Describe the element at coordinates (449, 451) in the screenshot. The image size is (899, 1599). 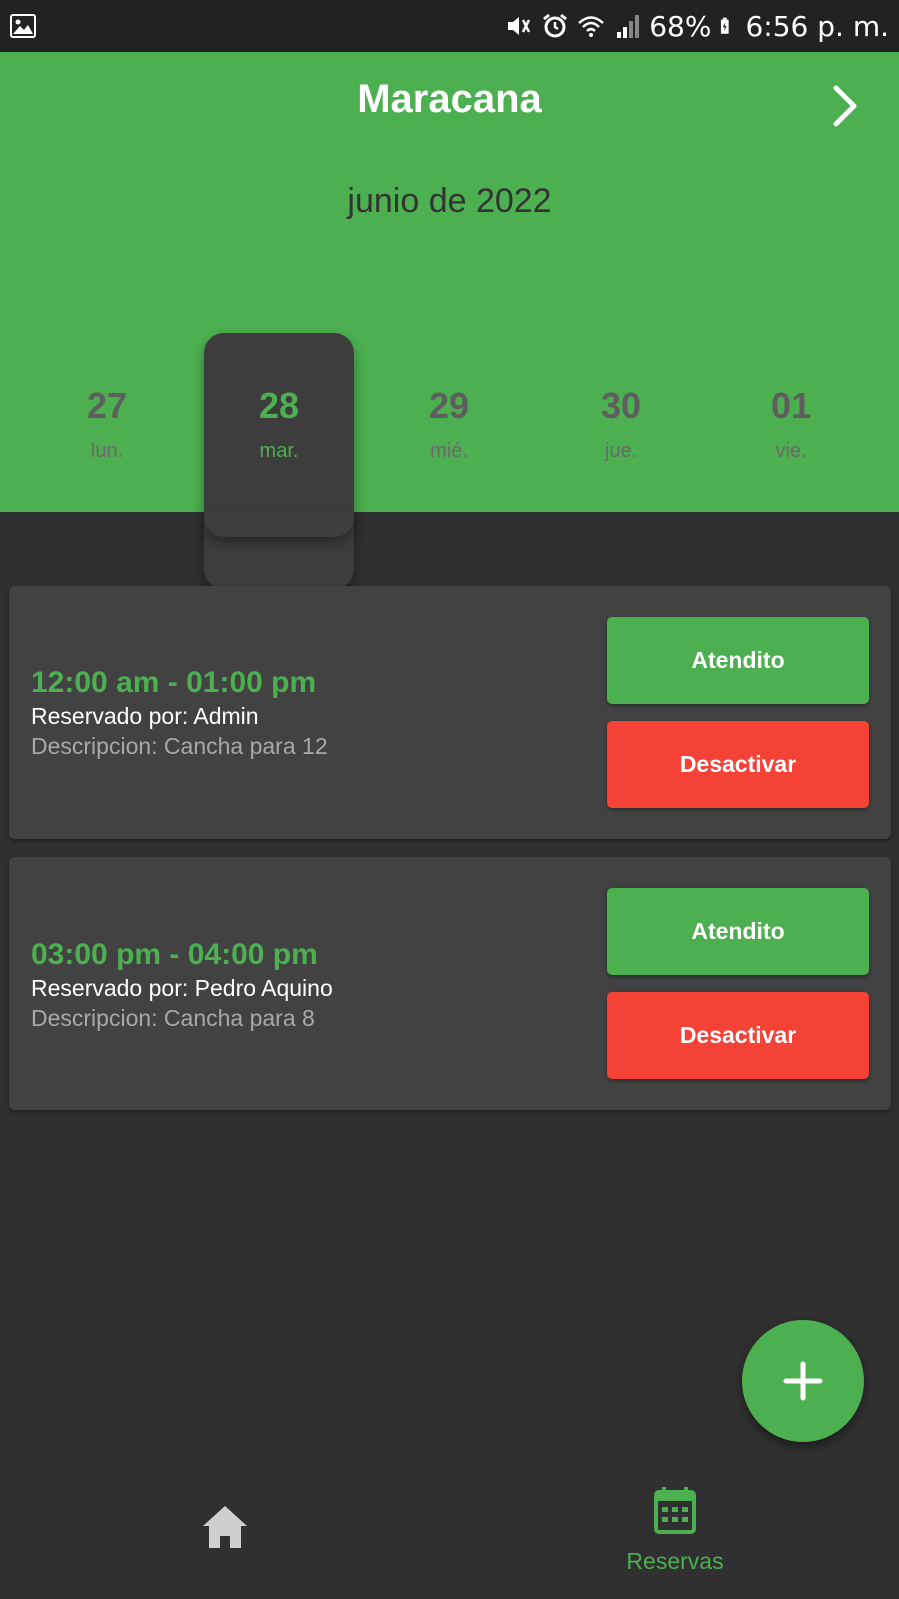
I see `day-name: mié.` at that location.